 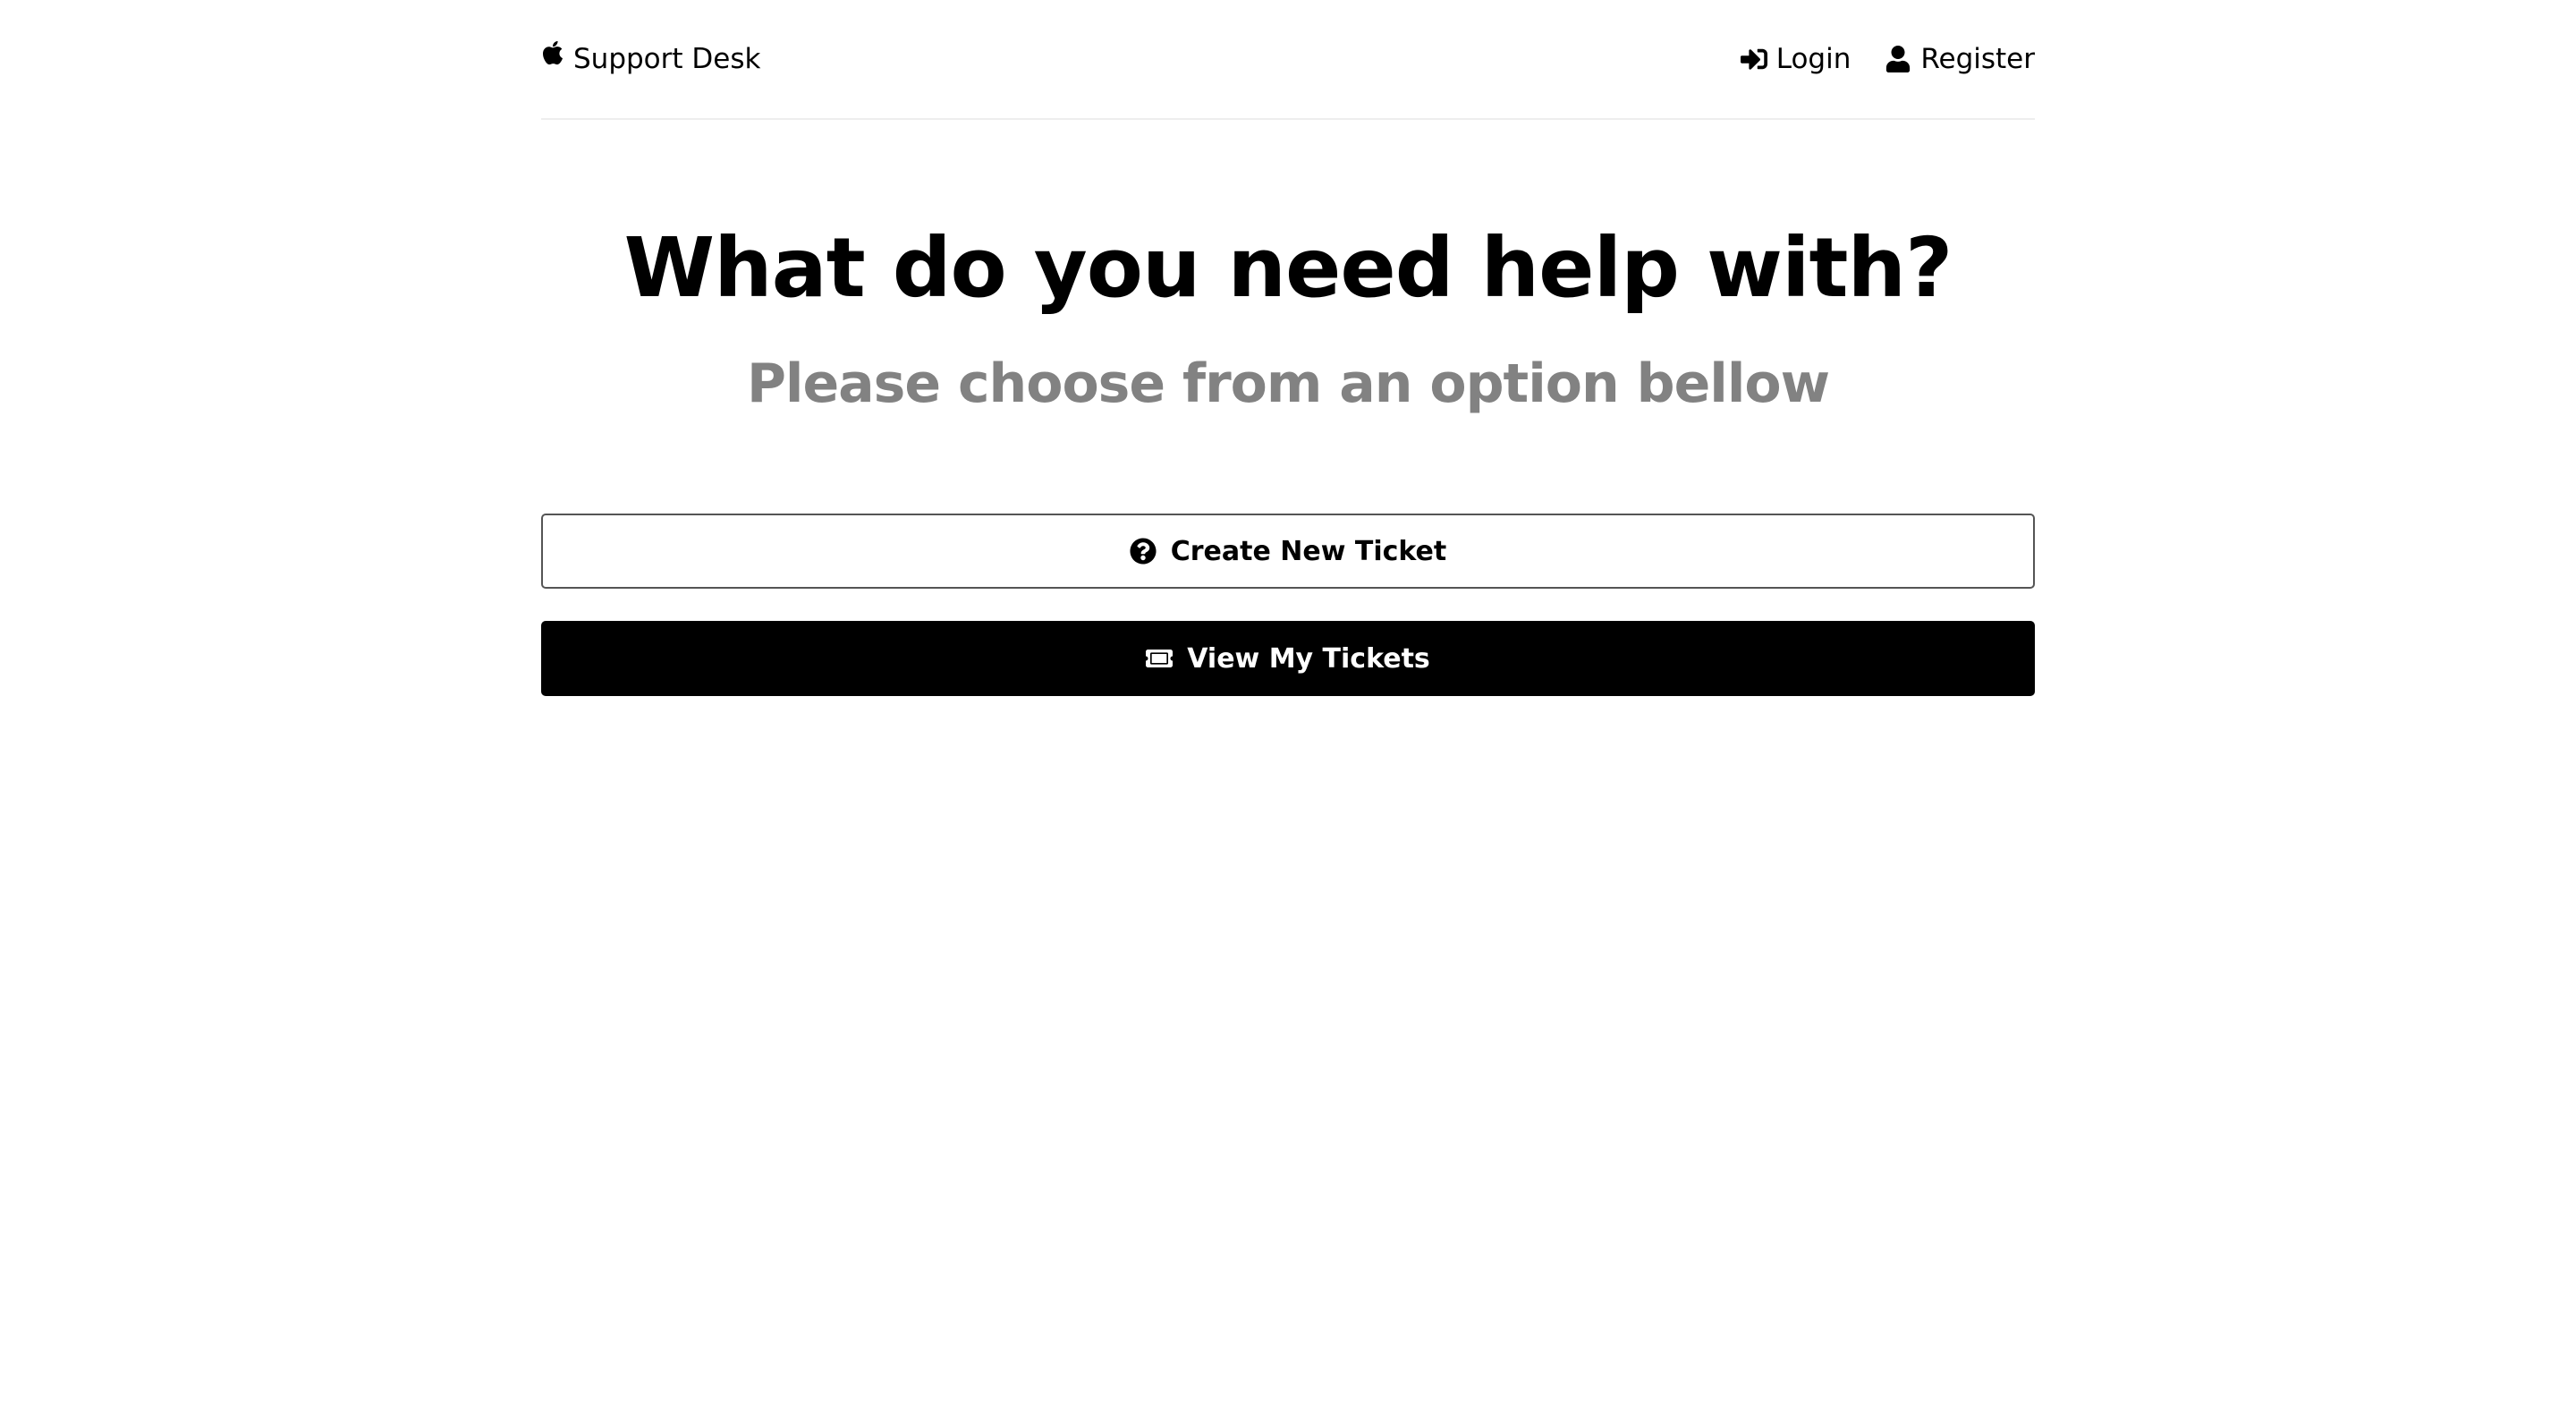 I want to click on create-ticket-button: Create New Ticket, so click(x=1288, y=552).